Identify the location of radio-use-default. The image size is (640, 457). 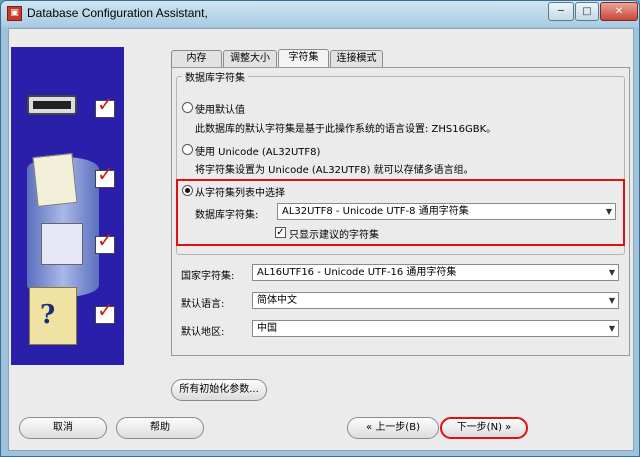
(187, 107).